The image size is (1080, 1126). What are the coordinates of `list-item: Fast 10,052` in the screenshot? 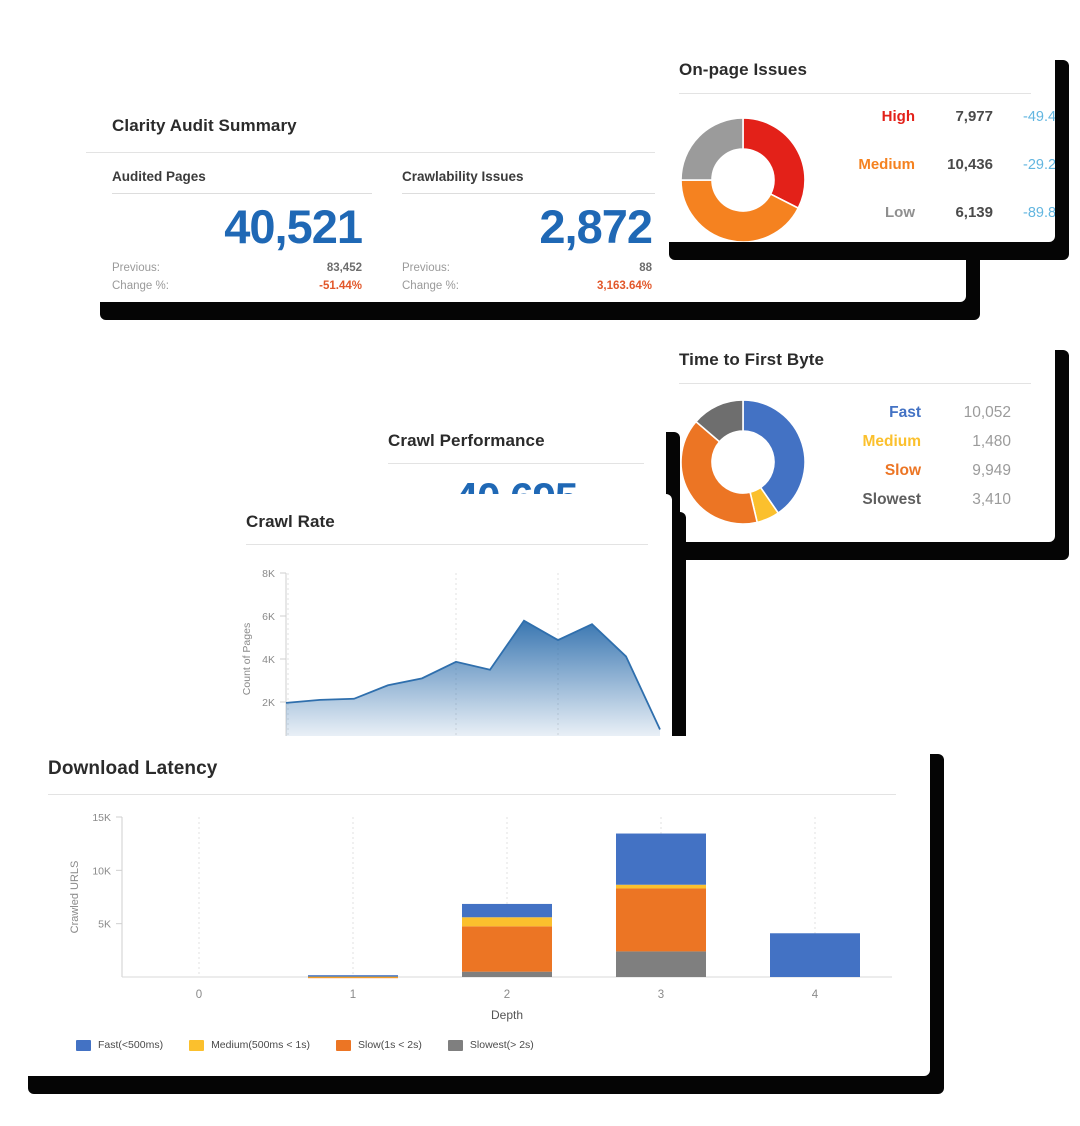 It's located at (930, 418).